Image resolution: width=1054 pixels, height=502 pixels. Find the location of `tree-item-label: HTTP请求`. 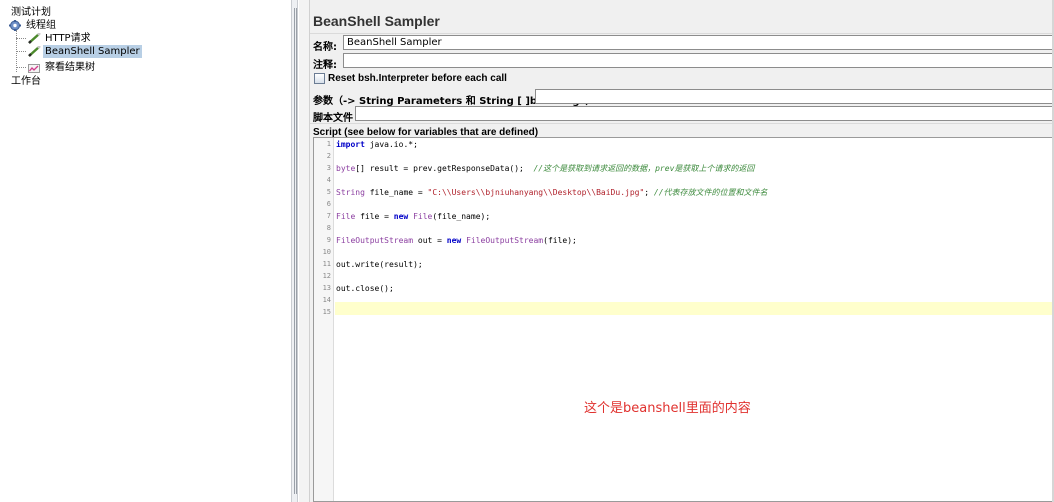

tree-item-label: HTTP请求 is located at coordinates (68, 38).